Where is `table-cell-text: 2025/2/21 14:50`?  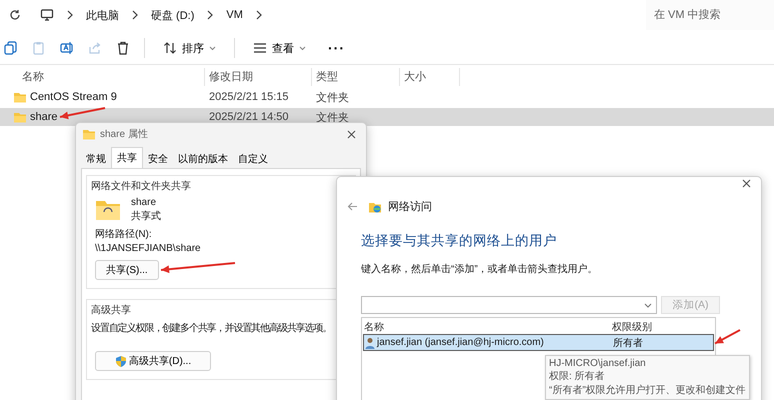
table-cell-text: 2025/2/21 14:50 is located at coordinates (249, 117).